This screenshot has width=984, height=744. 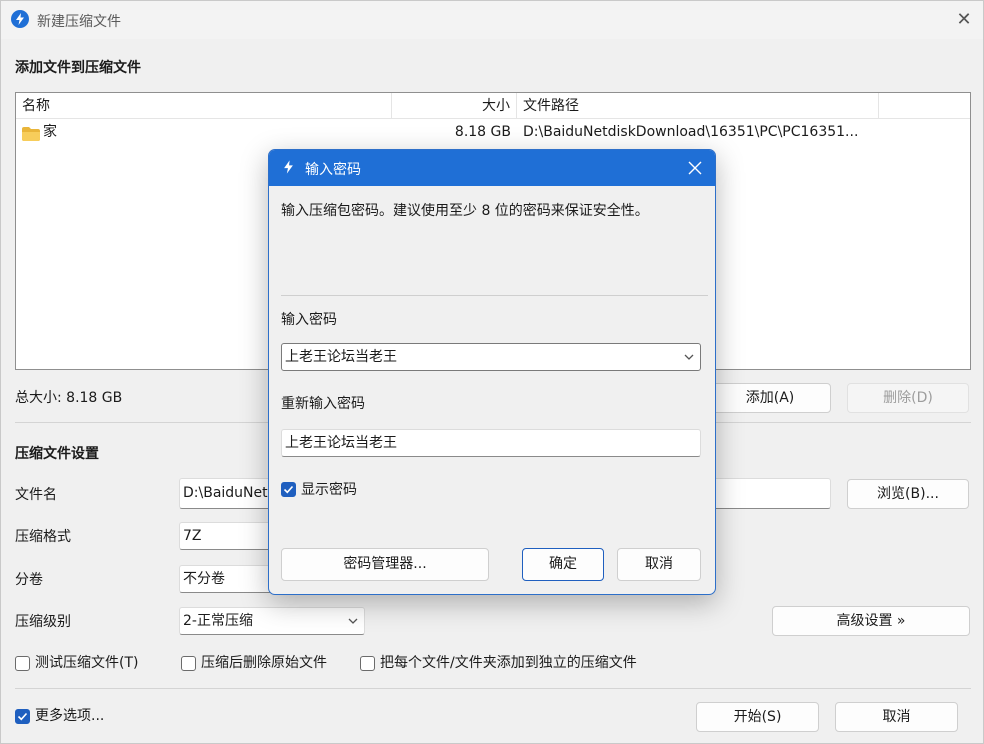 I want to click on column-header-path: 文件路径, so click(x=698, y=106).